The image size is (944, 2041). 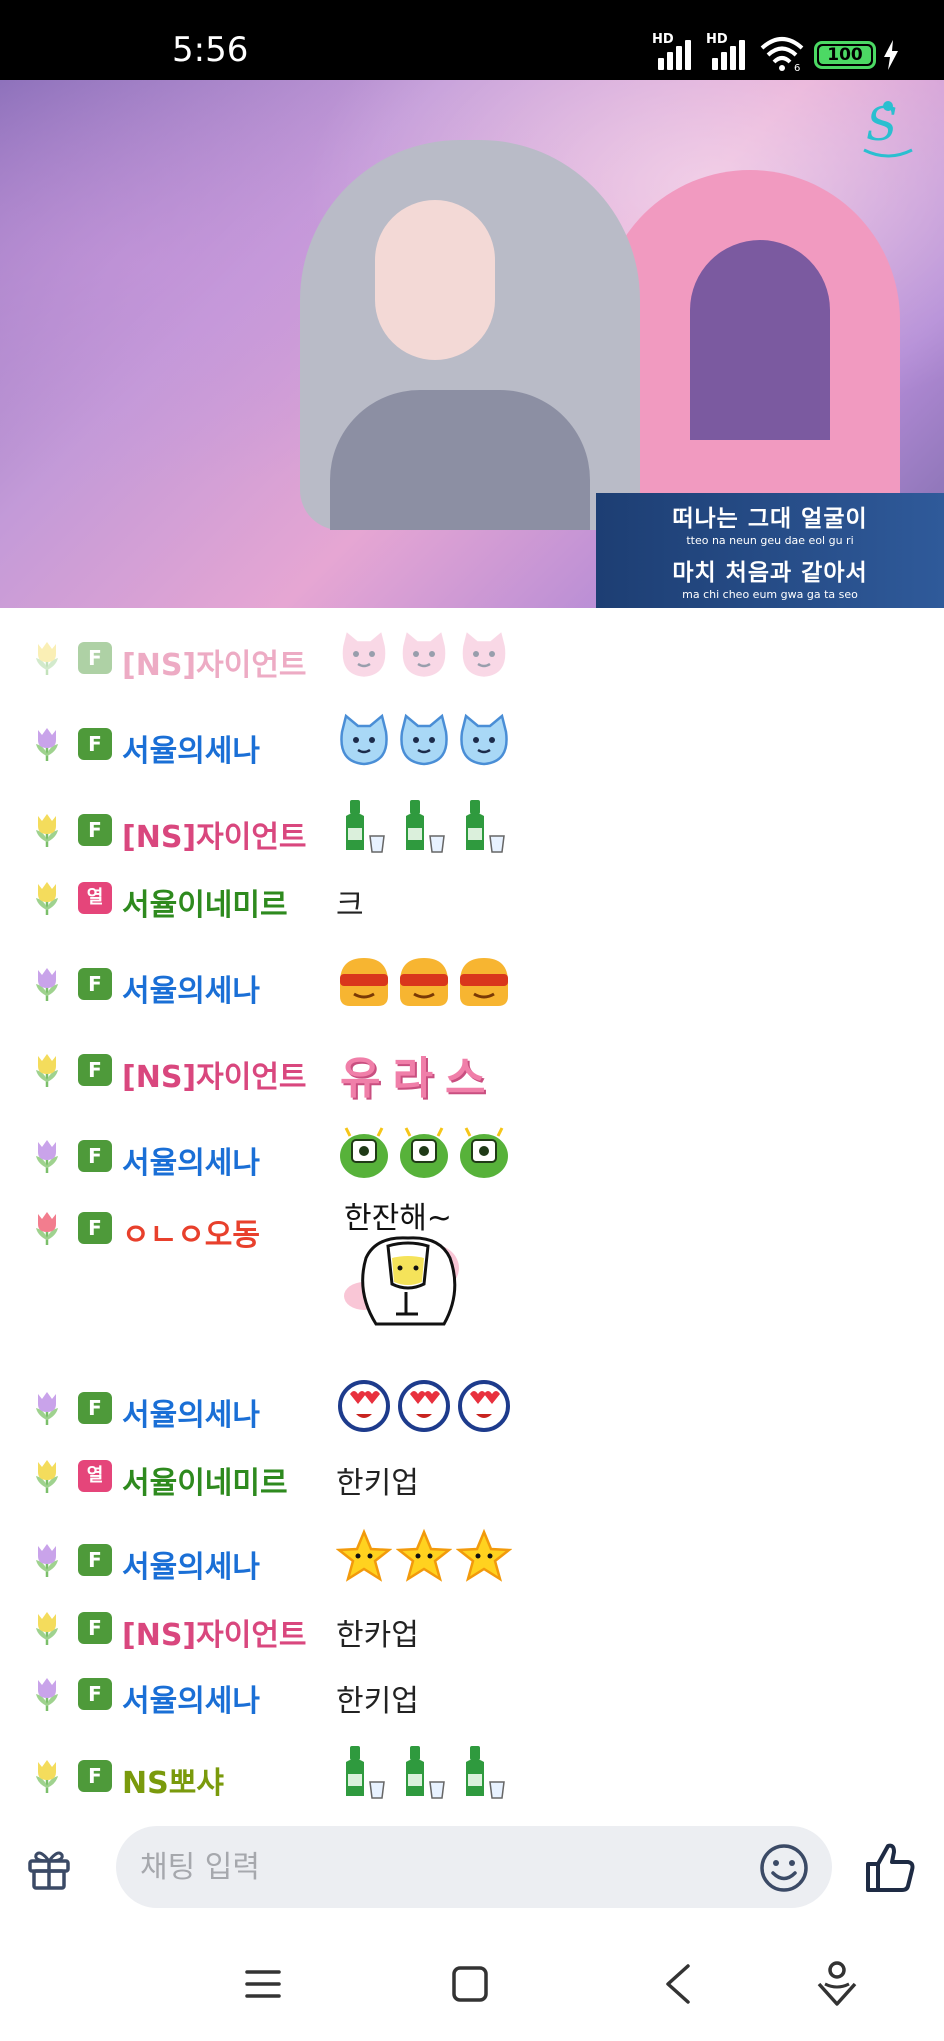 I want to click on chat-nickname: NS뽀샤, so click(x=173, y=1780).